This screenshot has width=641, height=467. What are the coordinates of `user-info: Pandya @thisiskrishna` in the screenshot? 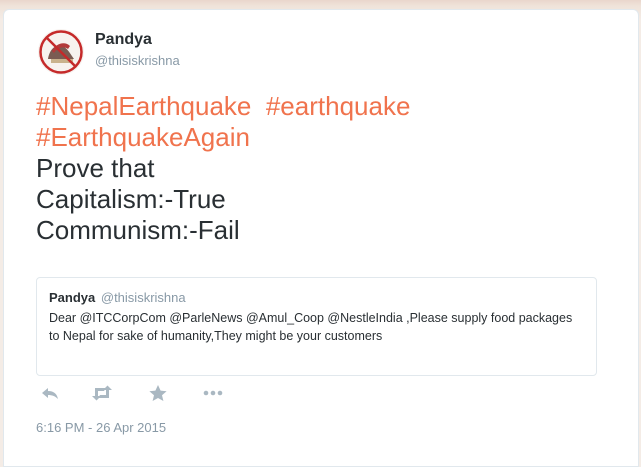 It's located at (137, 49).